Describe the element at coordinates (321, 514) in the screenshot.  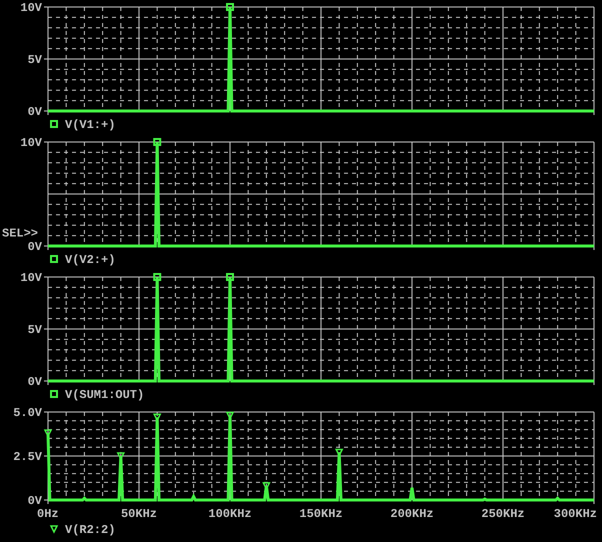
I see `axis-label: 150KHz` at that location.